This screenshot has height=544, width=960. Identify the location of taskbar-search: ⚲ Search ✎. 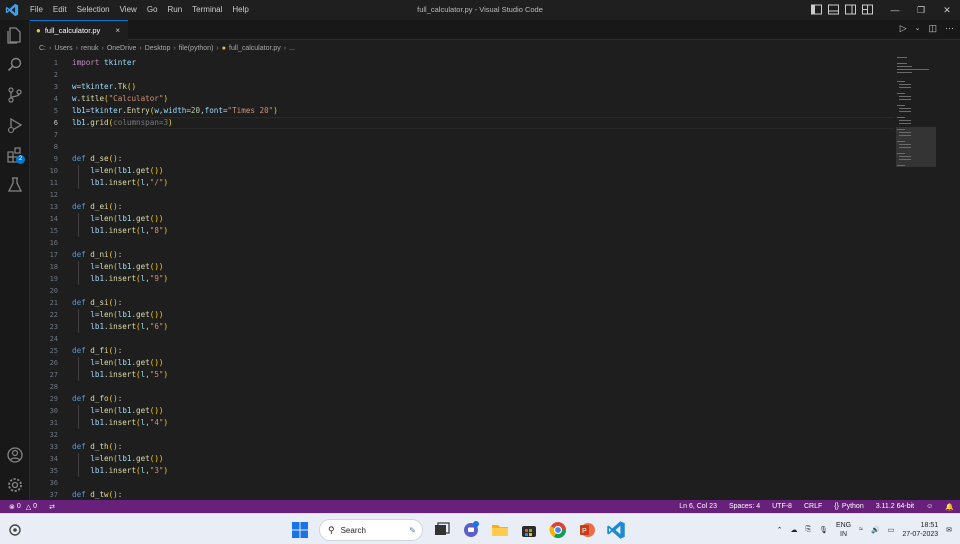
(371, 530).